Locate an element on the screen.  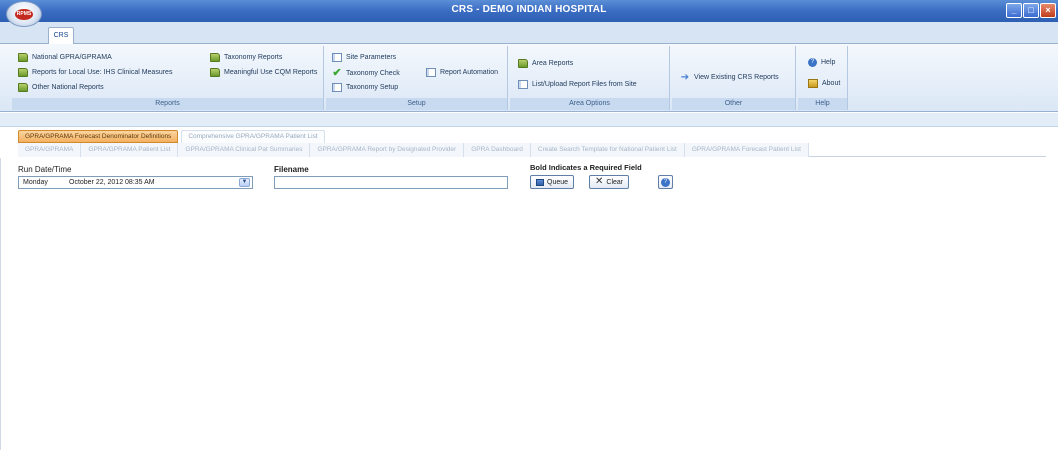
ribbon-tab-strip: CRS is located at coordinates (529, 33).